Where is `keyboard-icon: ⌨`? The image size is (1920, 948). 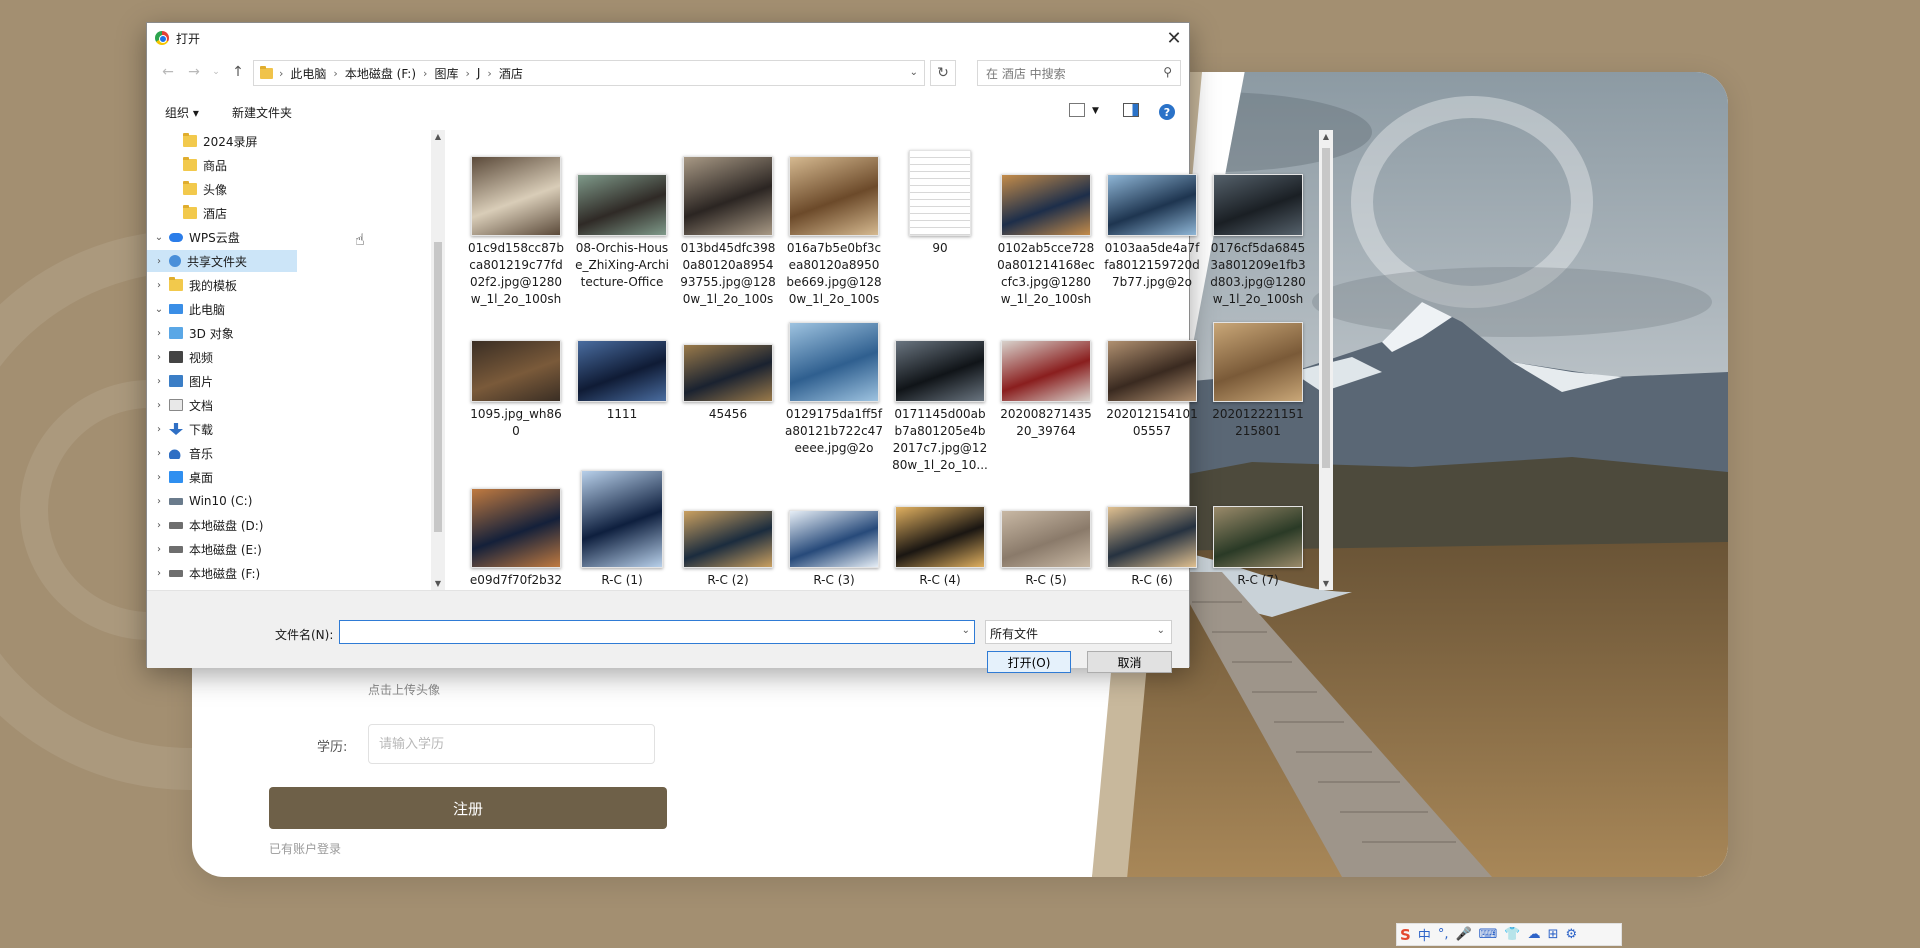
keyboard-icon: ⌨ is located at coordinates (1488, 934).